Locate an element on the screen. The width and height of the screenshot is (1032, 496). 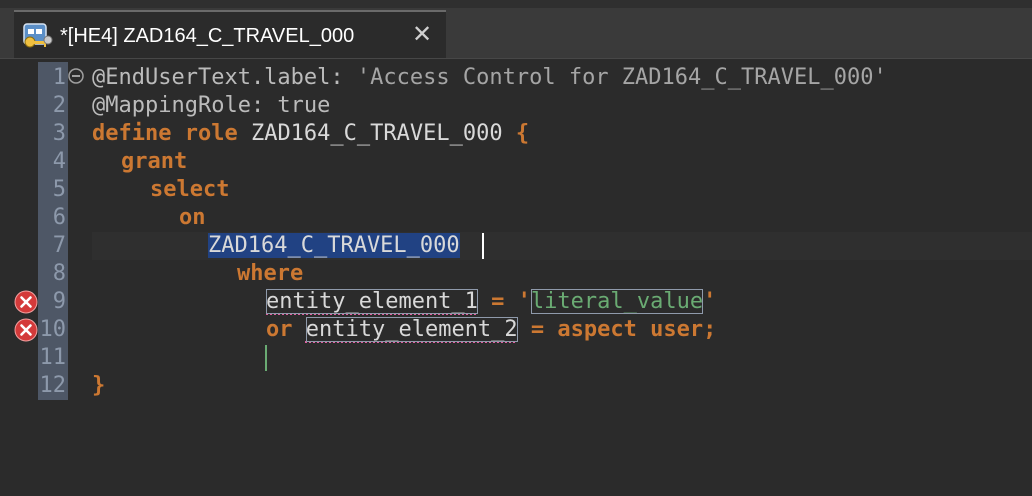
aspect-user-token: = aspect user; is located at coordinates (617, 329).